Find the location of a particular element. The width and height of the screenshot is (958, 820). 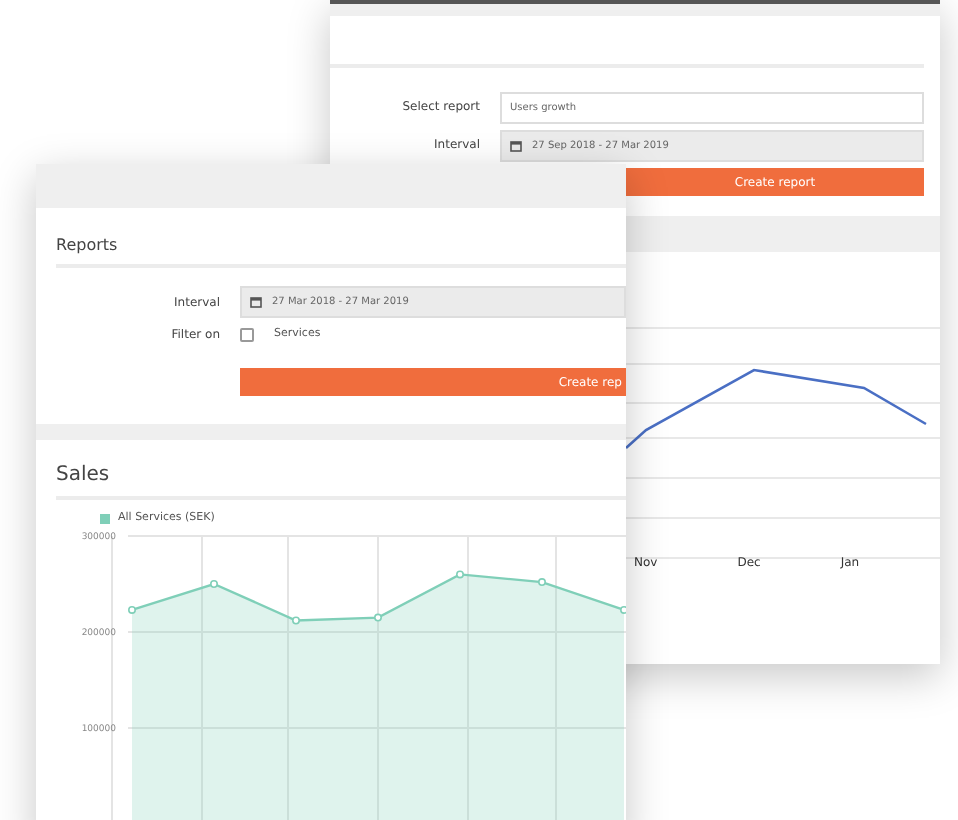

legend-swatch is located at coordinates (105, 518).